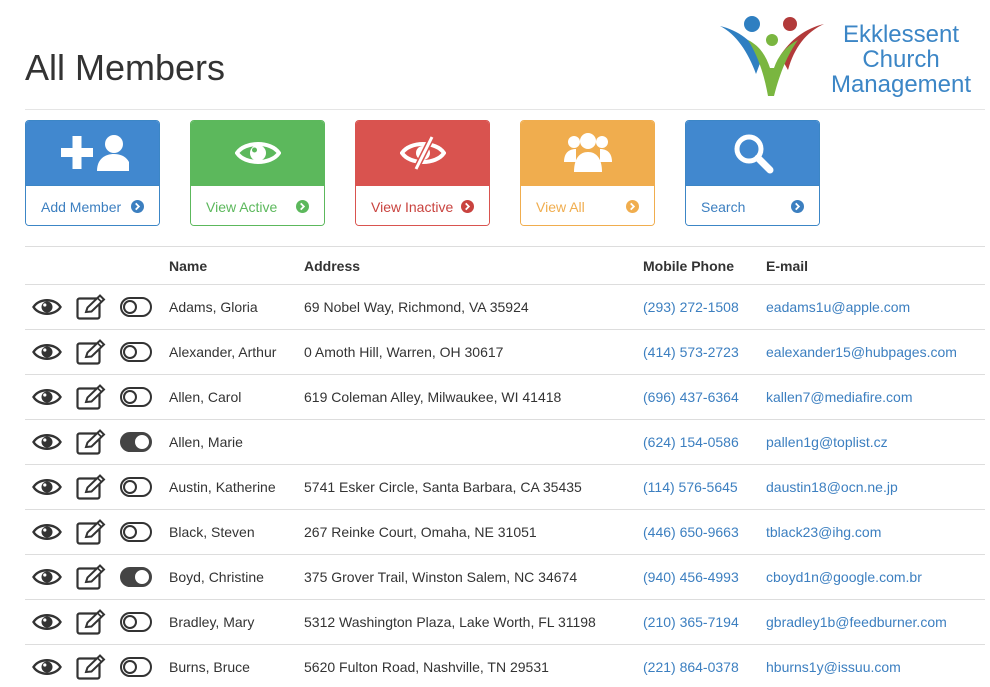 The image size is (990, 687). What do you see at coordinates (875, 442) in the screenshot?
I see `member-email-link: pallen1g@toplist.cz` at bounding box center [875, 442].